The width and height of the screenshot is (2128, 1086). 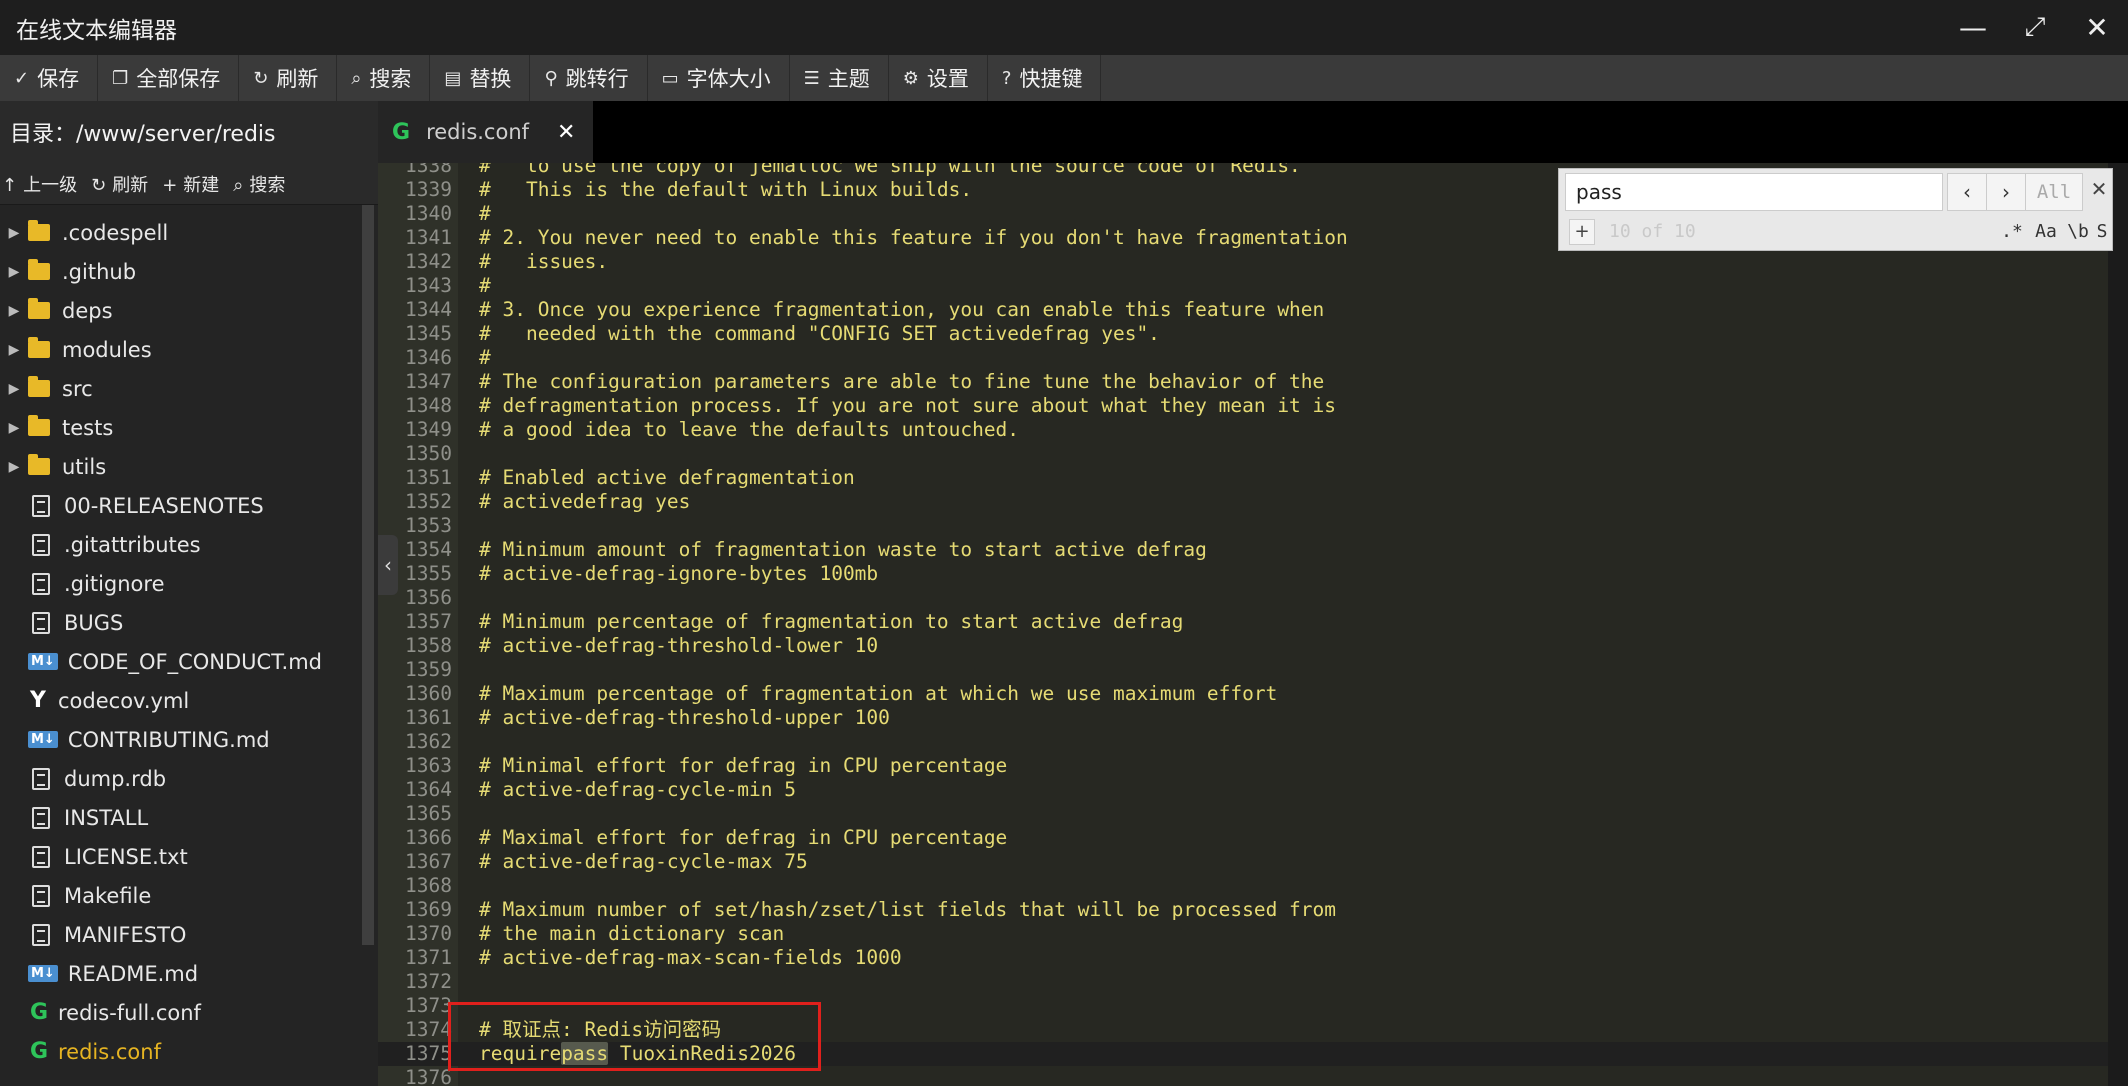 I want to click on line-number: 1340, so click(x=428, y=213).